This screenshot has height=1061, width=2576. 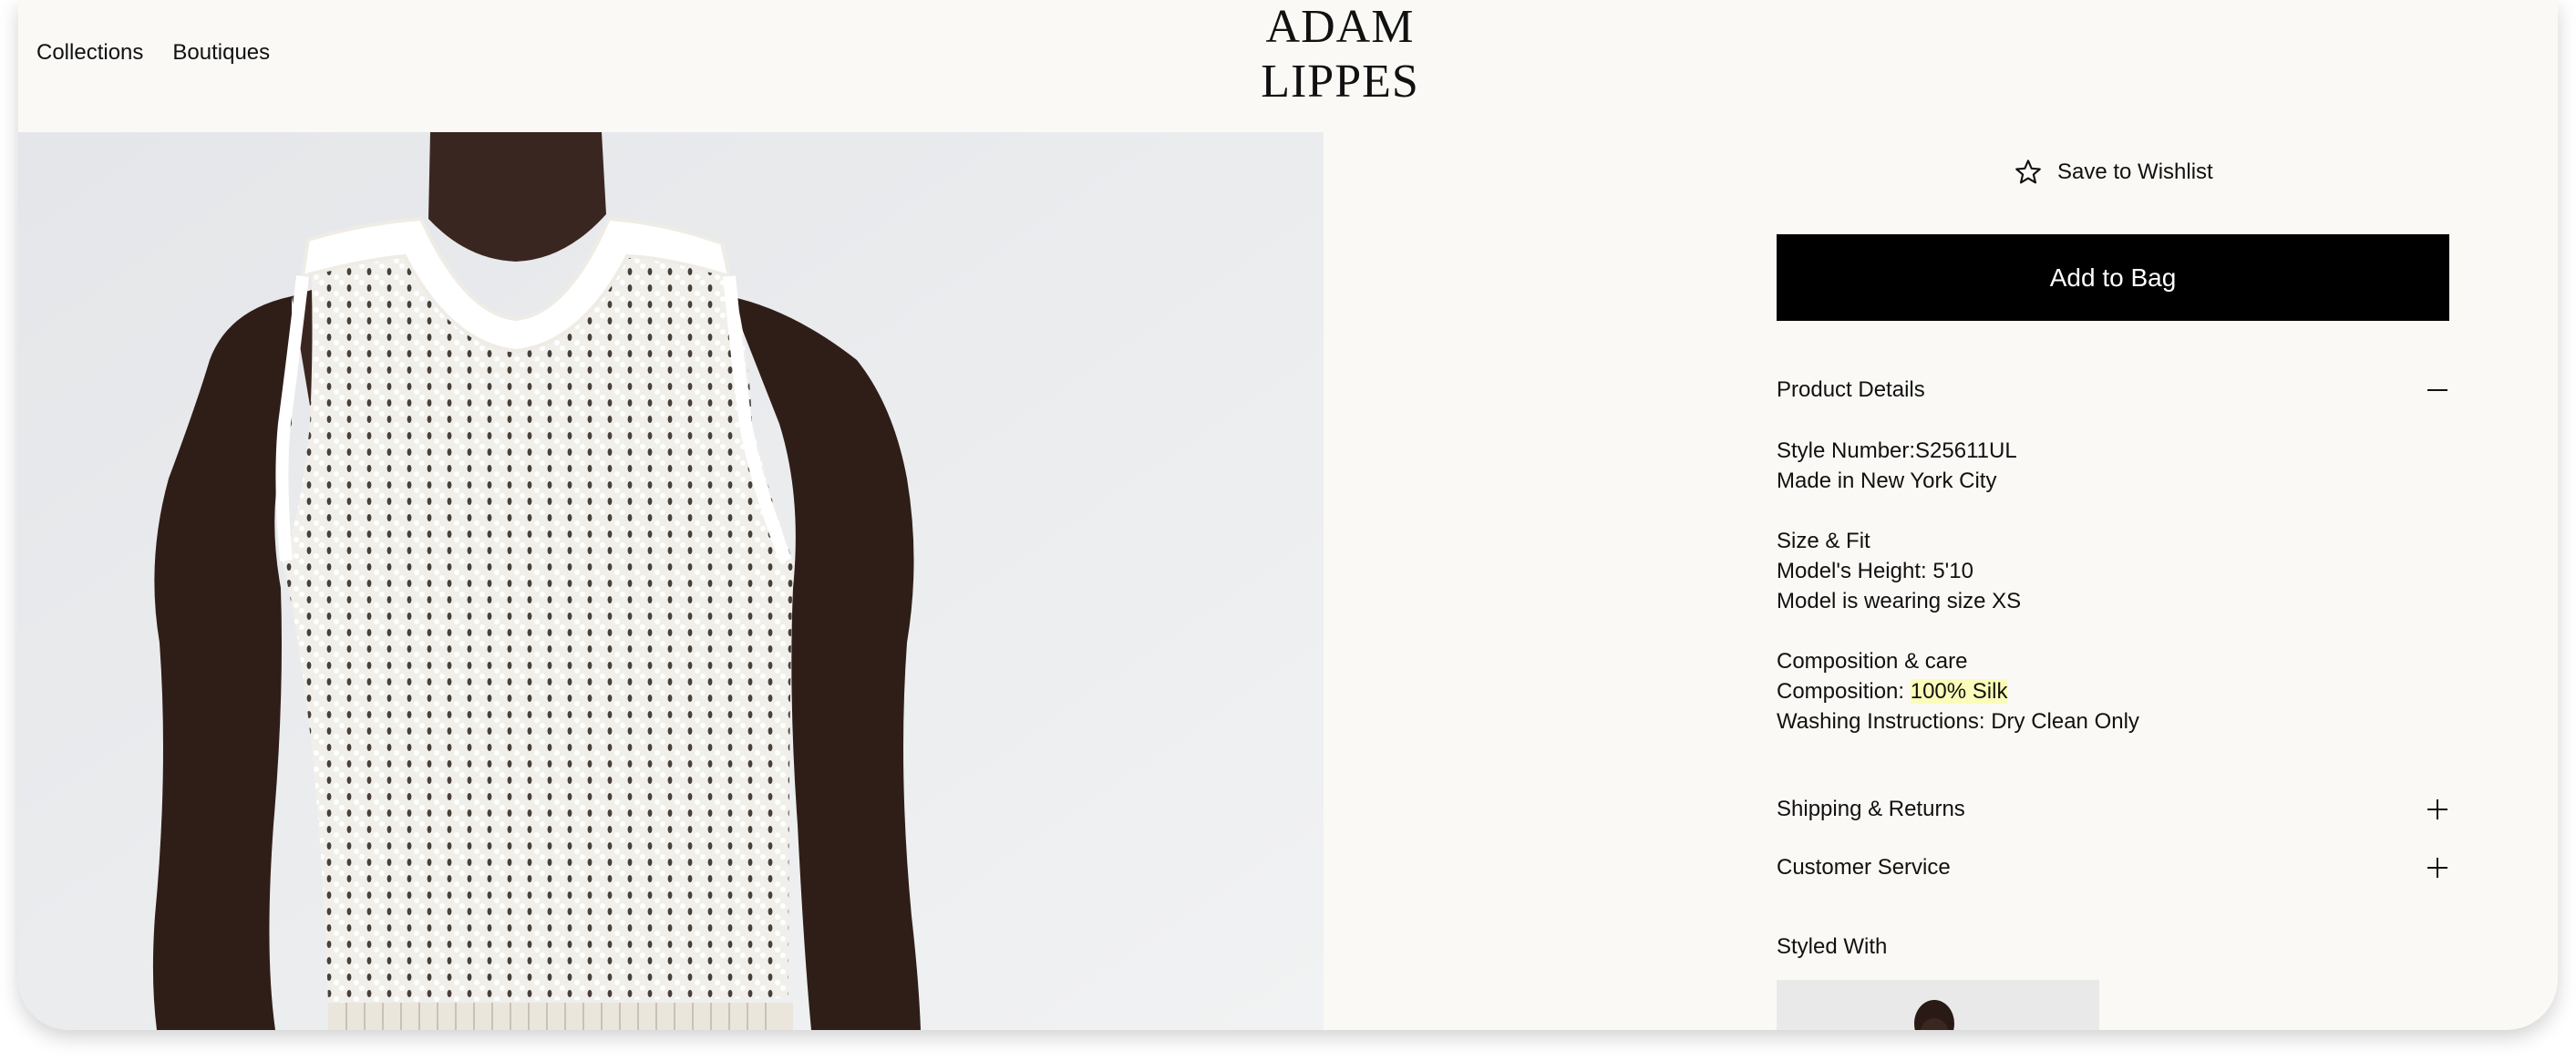 What do you see at coordinates (1887, 481) in the screenshot?
I see `made-in: Made in New York City` at bounding box center [1887, 481].